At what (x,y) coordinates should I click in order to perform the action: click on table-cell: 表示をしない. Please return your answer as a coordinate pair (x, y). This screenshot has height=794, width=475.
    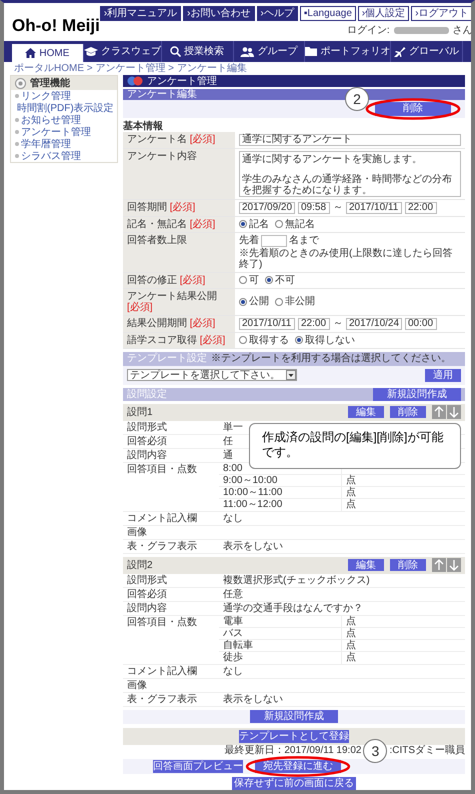
    Looking at the image, I should click on (253, 699).